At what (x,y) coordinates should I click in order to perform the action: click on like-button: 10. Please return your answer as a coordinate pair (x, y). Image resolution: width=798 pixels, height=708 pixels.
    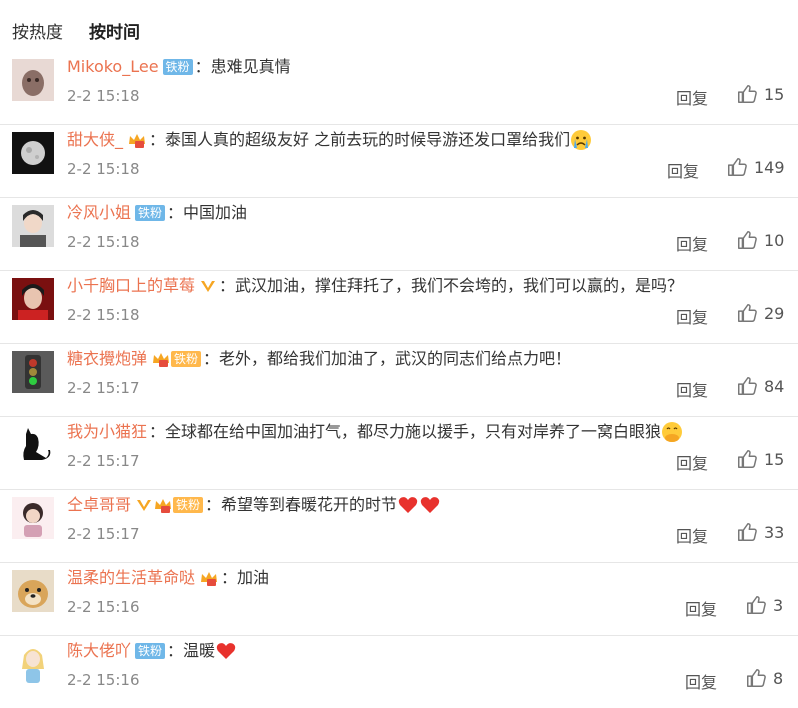
    Looking at the image, I should click on (760, 240).